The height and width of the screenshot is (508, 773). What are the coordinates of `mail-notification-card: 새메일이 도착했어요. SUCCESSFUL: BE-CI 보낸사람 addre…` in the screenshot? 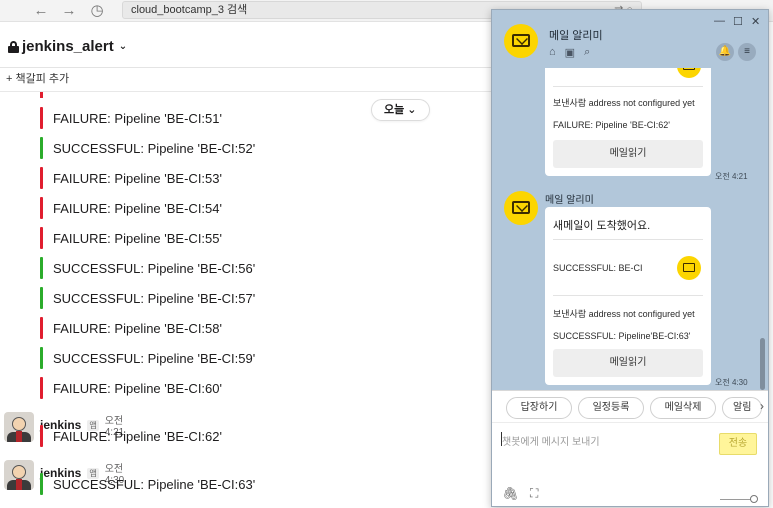 It's located at (628, 296).